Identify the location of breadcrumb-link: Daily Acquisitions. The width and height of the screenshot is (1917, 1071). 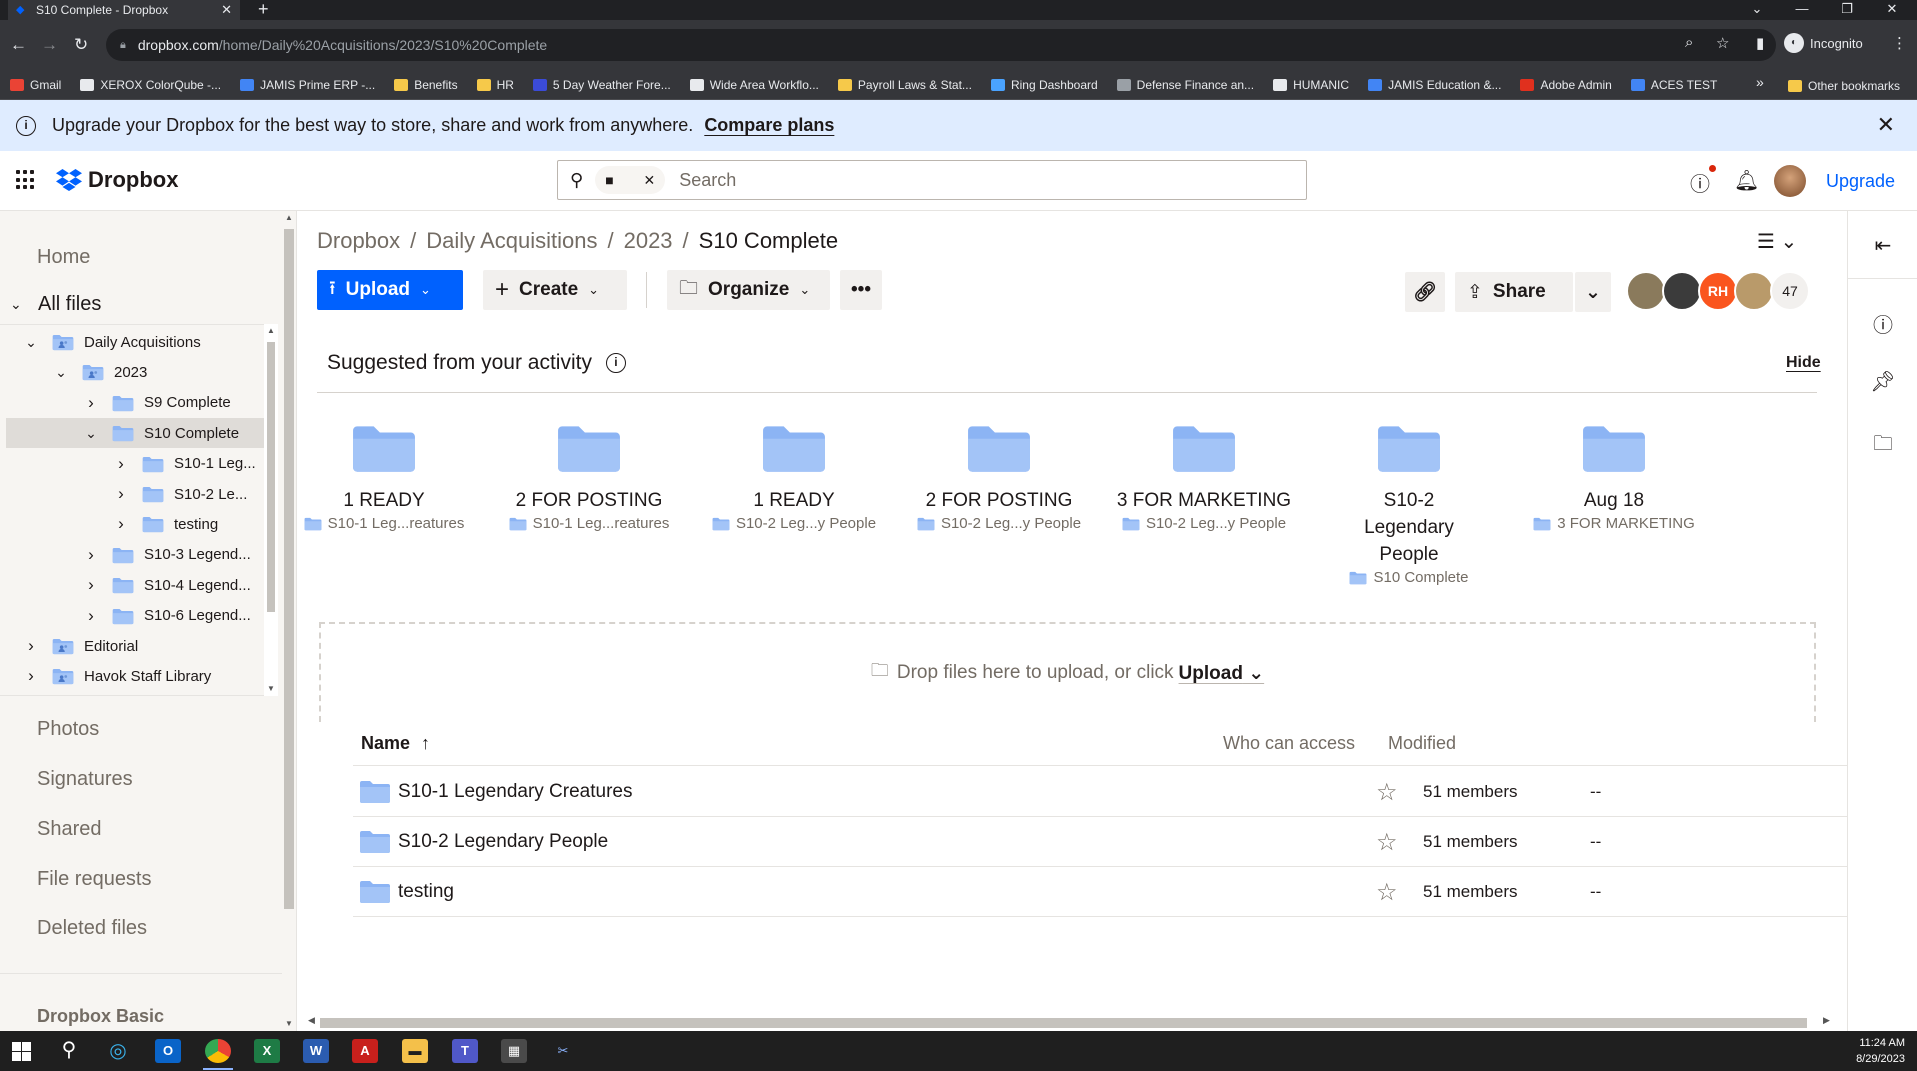
(511, 240).